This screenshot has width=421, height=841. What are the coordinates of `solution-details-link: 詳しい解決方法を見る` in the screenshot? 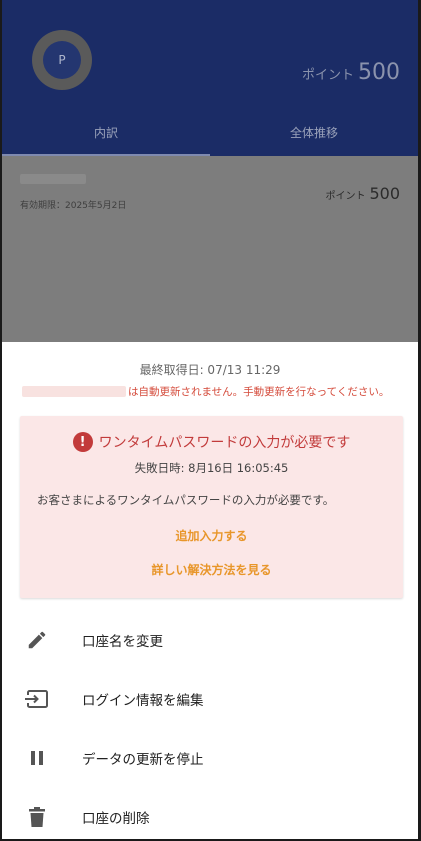 It's located at (211, 569).